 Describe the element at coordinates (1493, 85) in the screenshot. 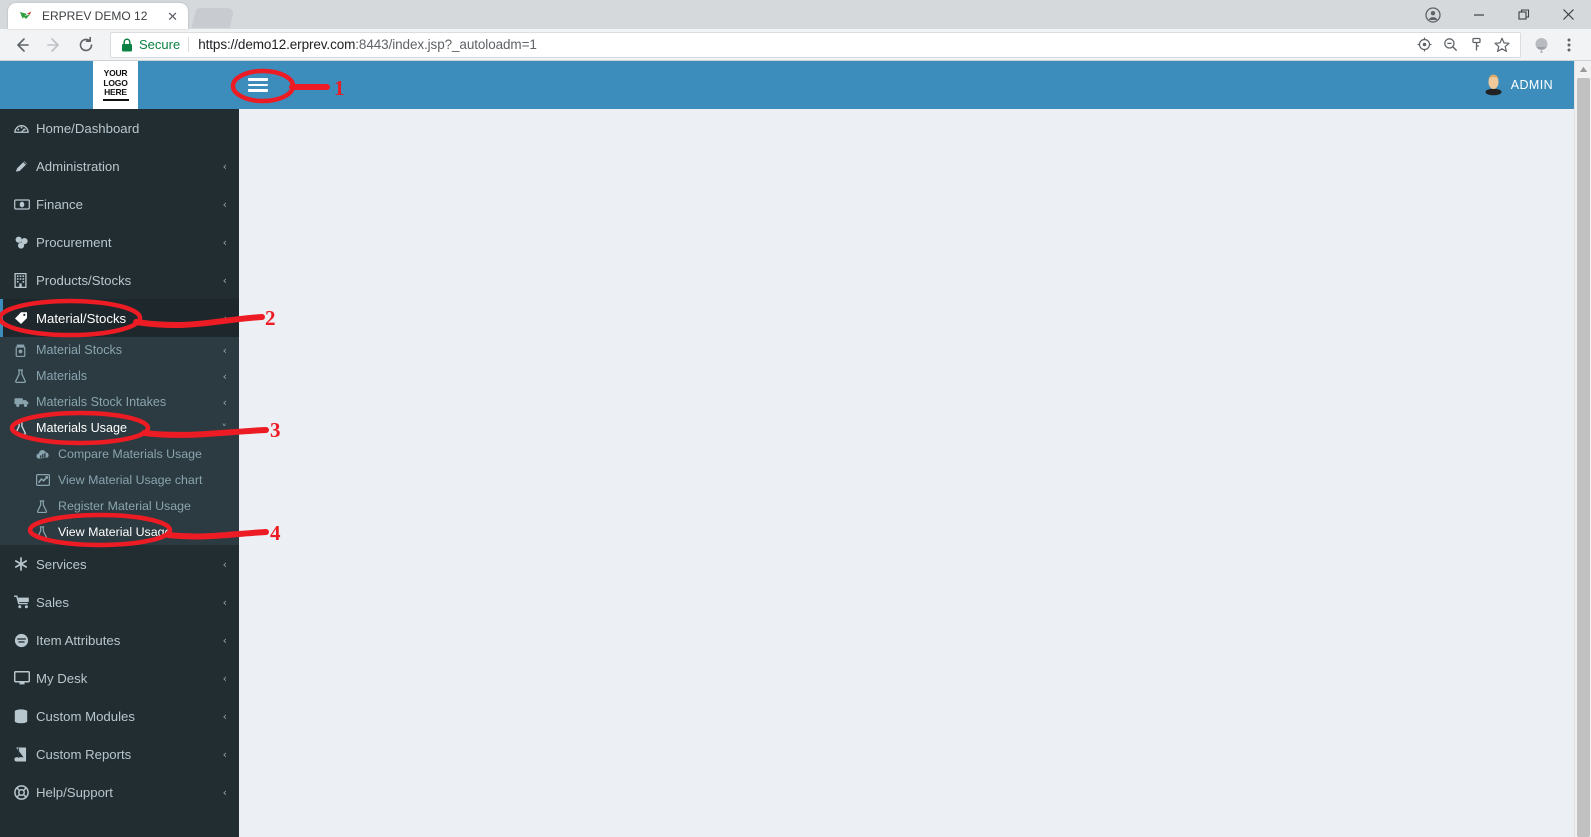

I see `user-avatar-icon` at that location.